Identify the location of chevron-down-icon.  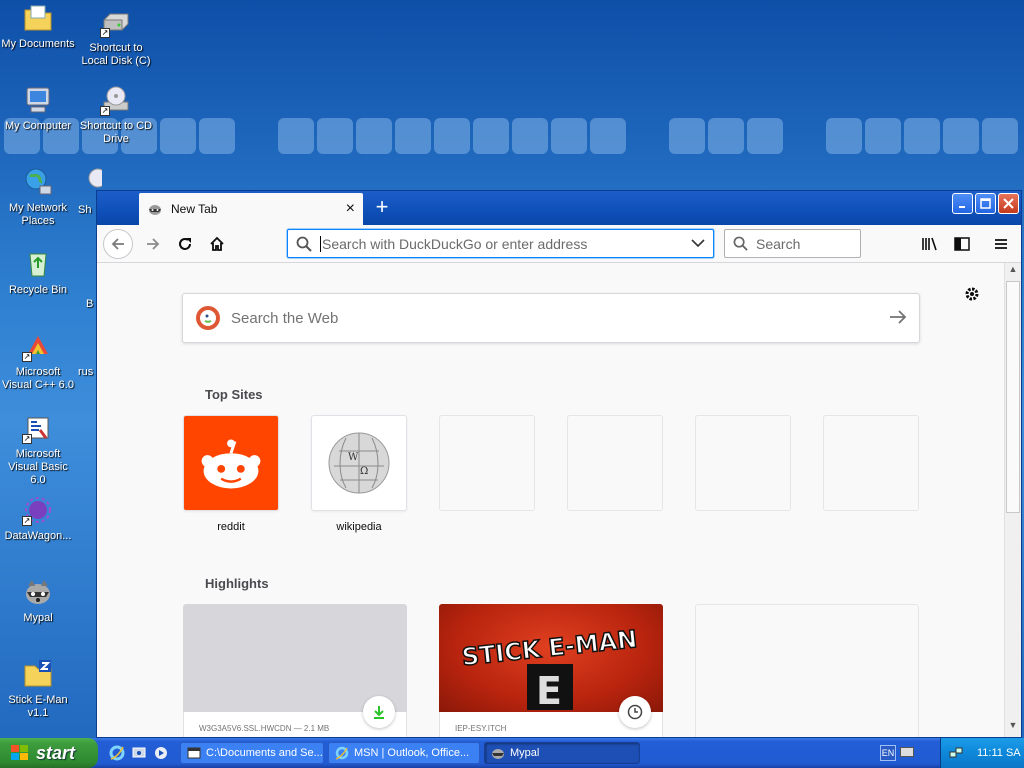
(698, 244).